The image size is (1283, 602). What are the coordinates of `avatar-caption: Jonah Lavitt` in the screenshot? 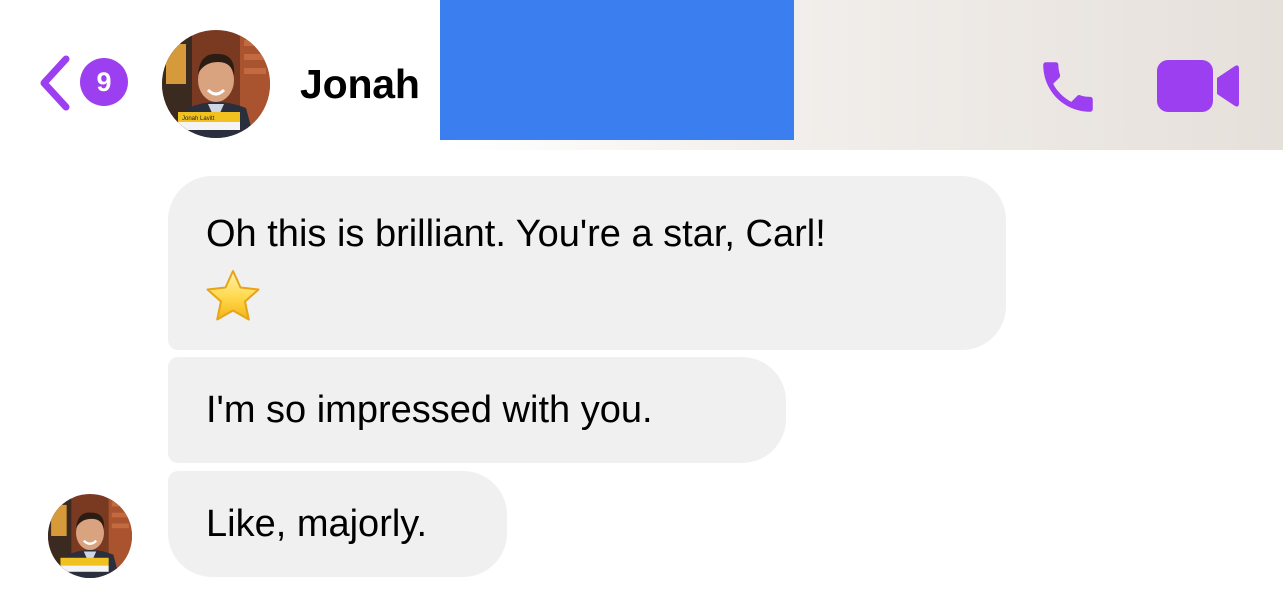 It's located at (198, 119).